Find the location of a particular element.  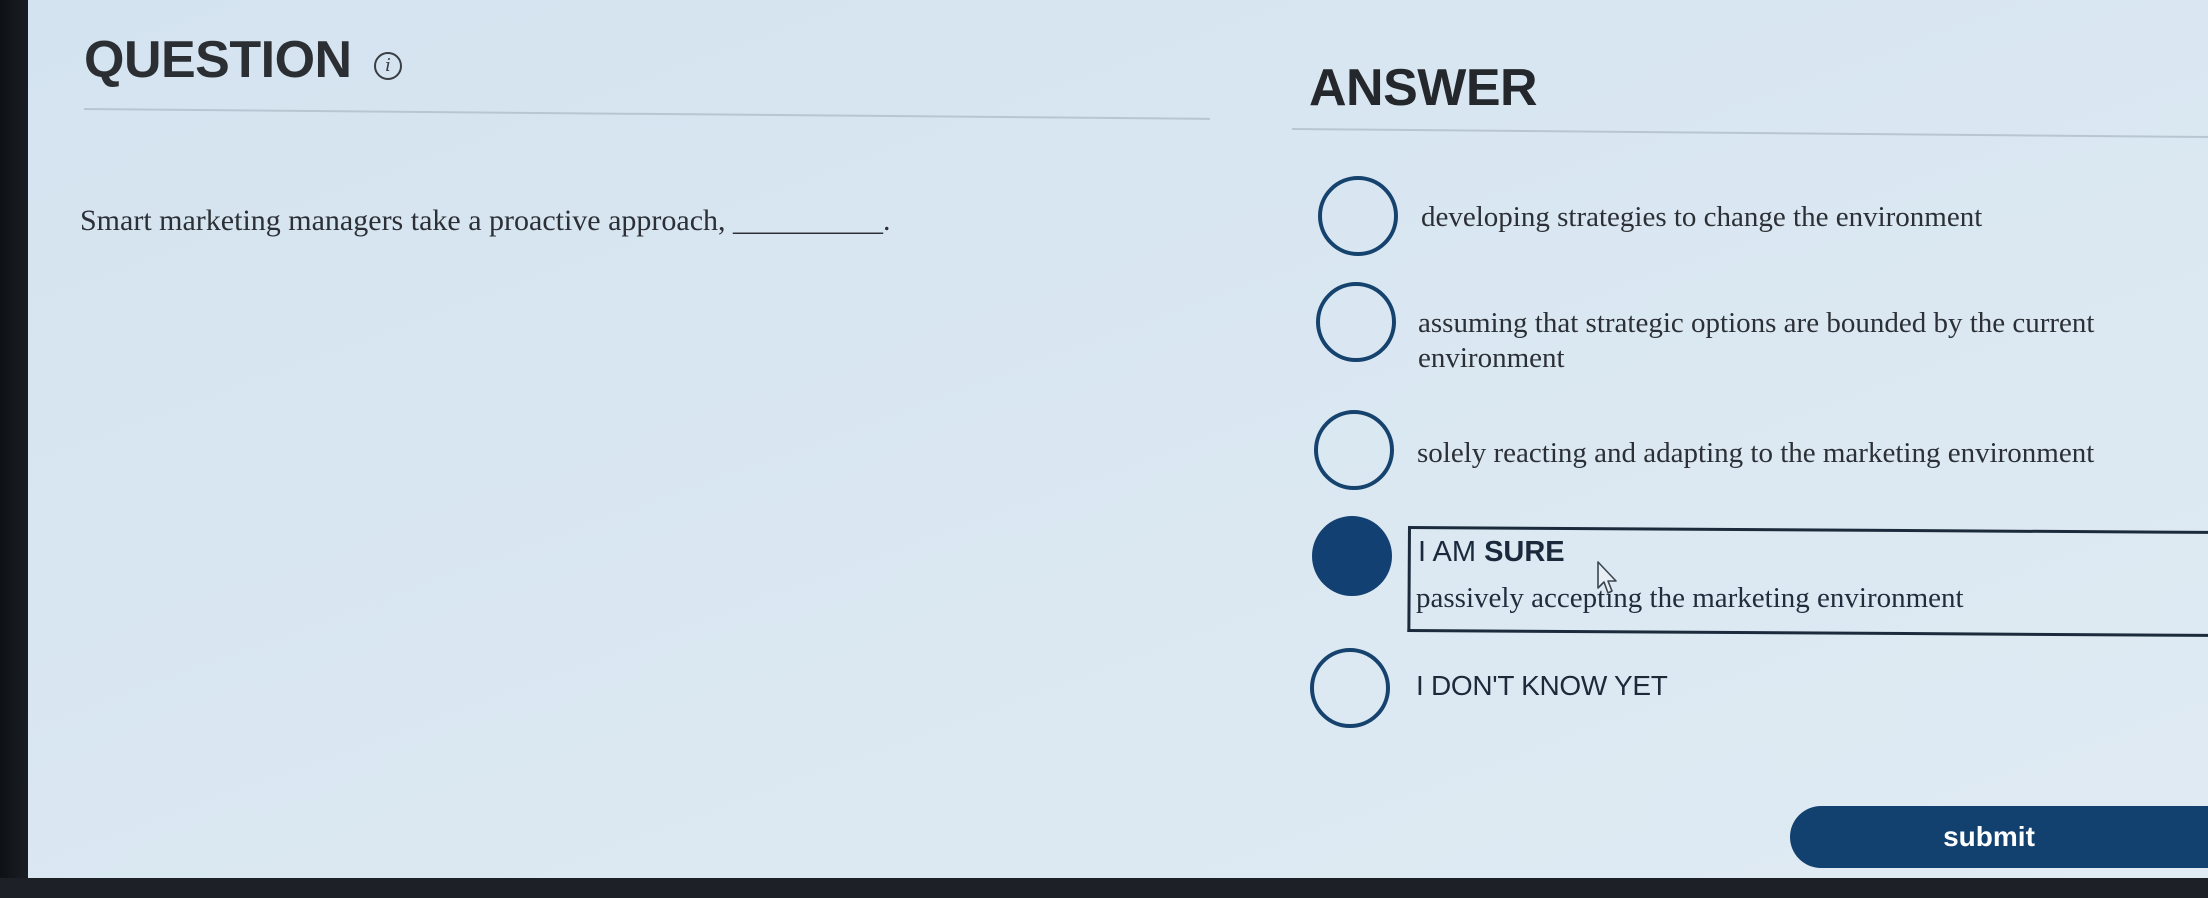

screen-bezel-bottom is located at coordinates (1104, 888).